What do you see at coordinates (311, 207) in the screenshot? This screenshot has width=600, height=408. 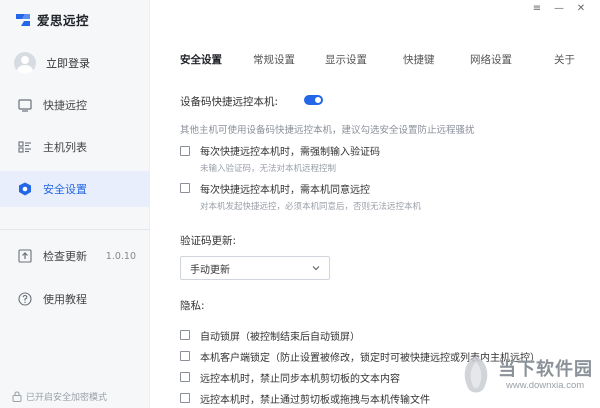 I see `require-consent-hint: 对本机发起快捷远控，必须本机同意后，否则无法远控本机` at bounding box center [311, 207].